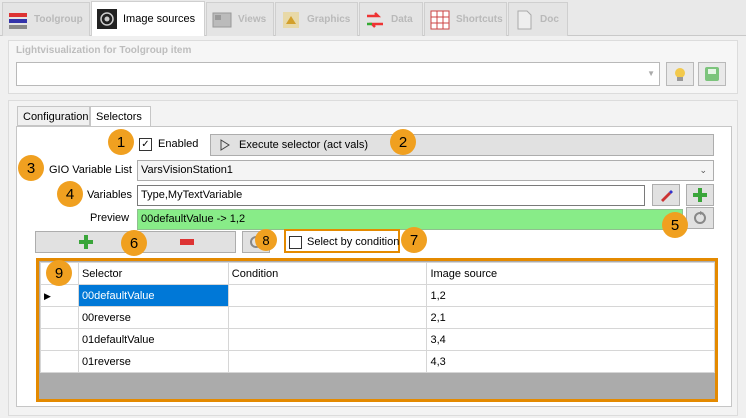 The width and height of the screenshot is (746, 418). I want to click on remove-selector-button, so click(187, 242).